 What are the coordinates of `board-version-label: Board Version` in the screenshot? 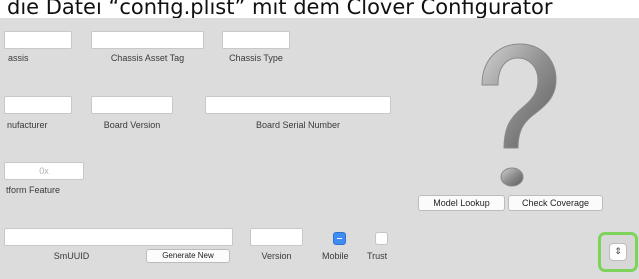 It's located at (132, 125).